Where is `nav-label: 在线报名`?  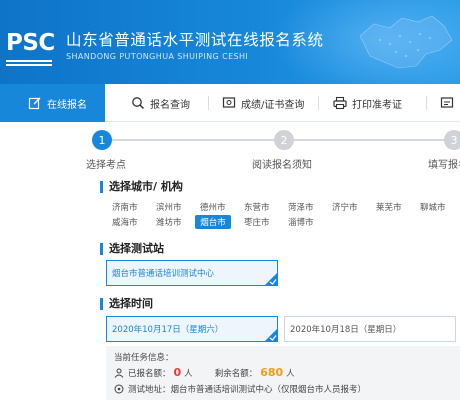
nav-label: 在线报名 is located at coordinates (67, 105).